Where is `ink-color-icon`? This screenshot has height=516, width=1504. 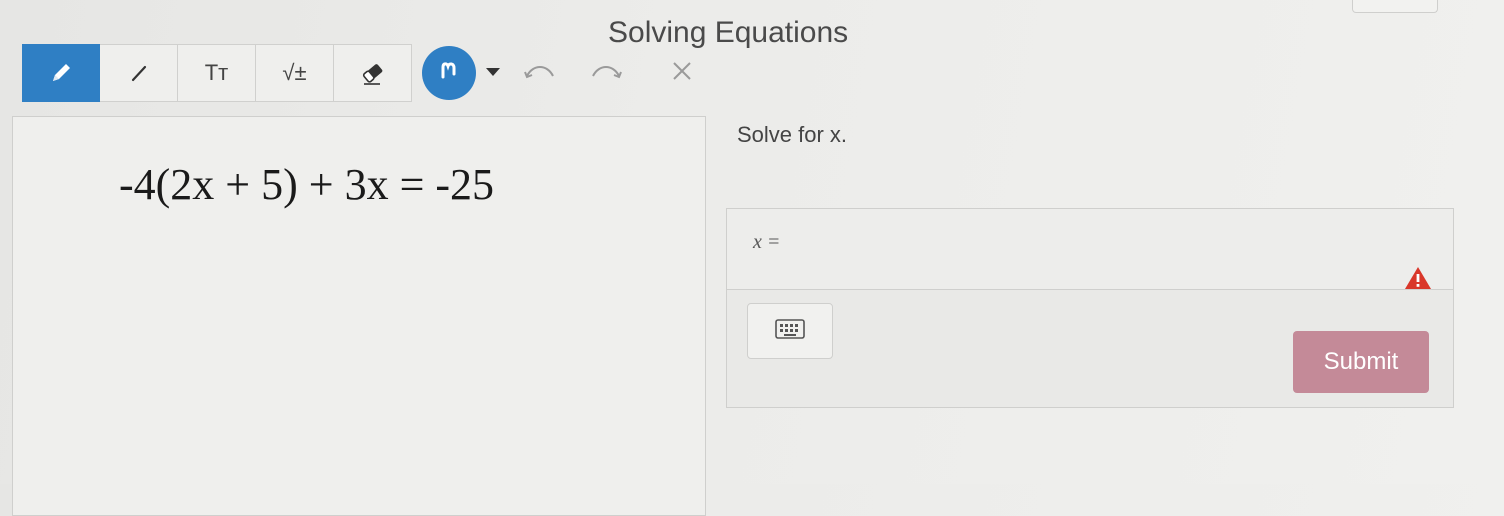
ink-color-icon is located at coordinates (449, 73).